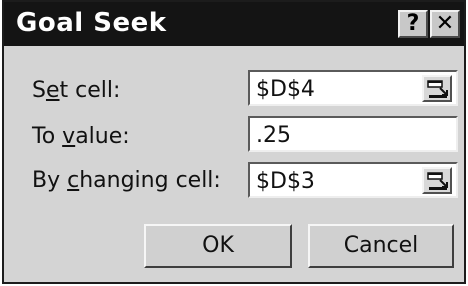  What do you see at coordinates (285, 181) in the screenshot?
I see `changing-cell-value: $D$3` at bounding box center [285, 181].